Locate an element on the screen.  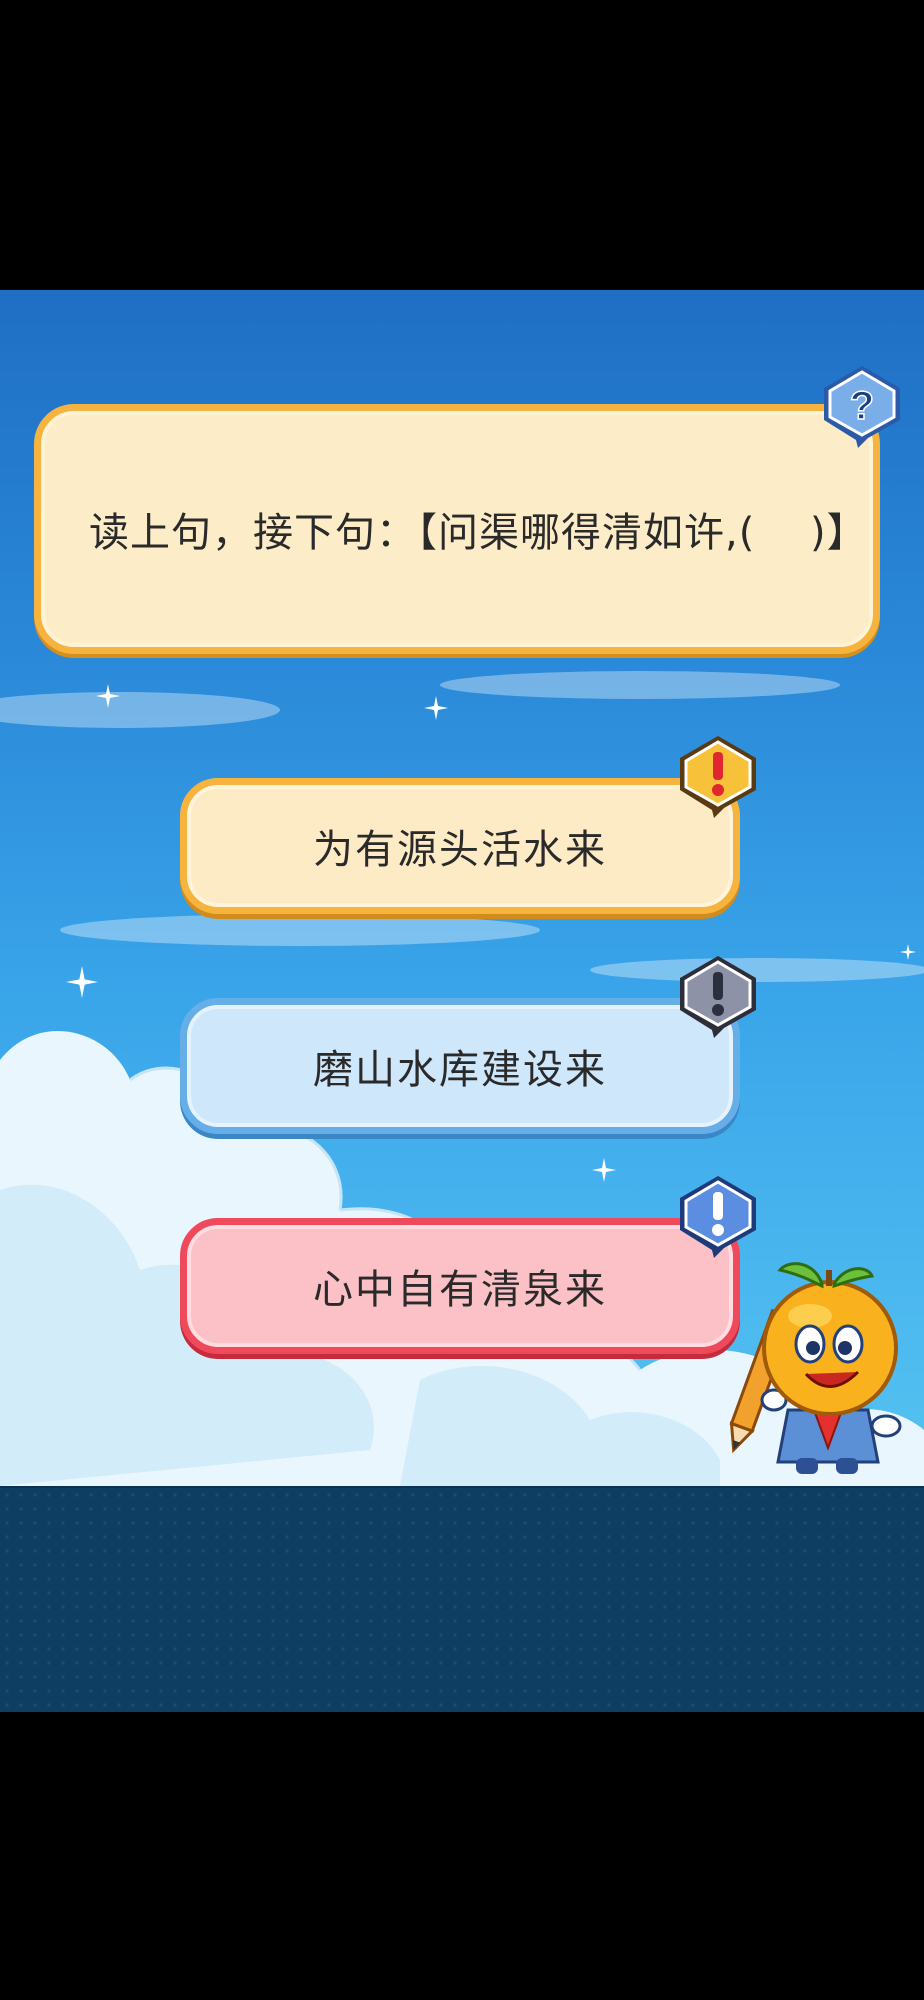
answer-option-1: 为有源头活水来 is located at coordinates (460, 846).